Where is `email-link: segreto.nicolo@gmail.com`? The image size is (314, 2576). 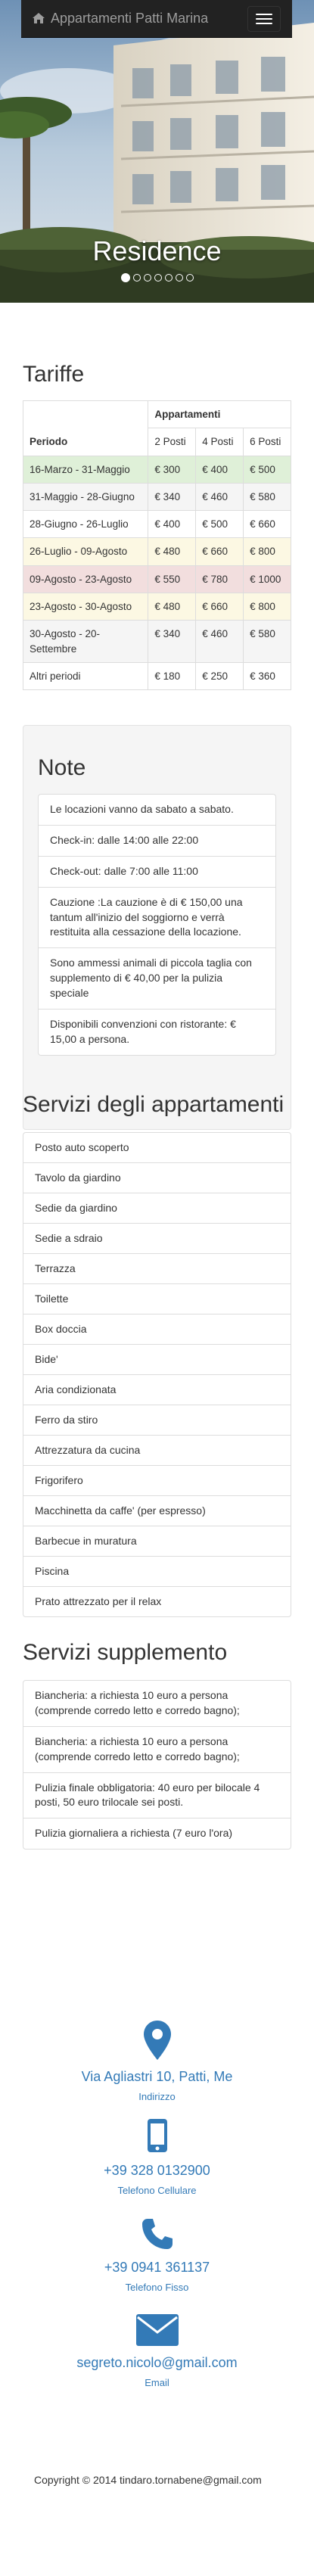 email-link: segreto.nicolo@gmail.com is located at coordinates (157, 2363).